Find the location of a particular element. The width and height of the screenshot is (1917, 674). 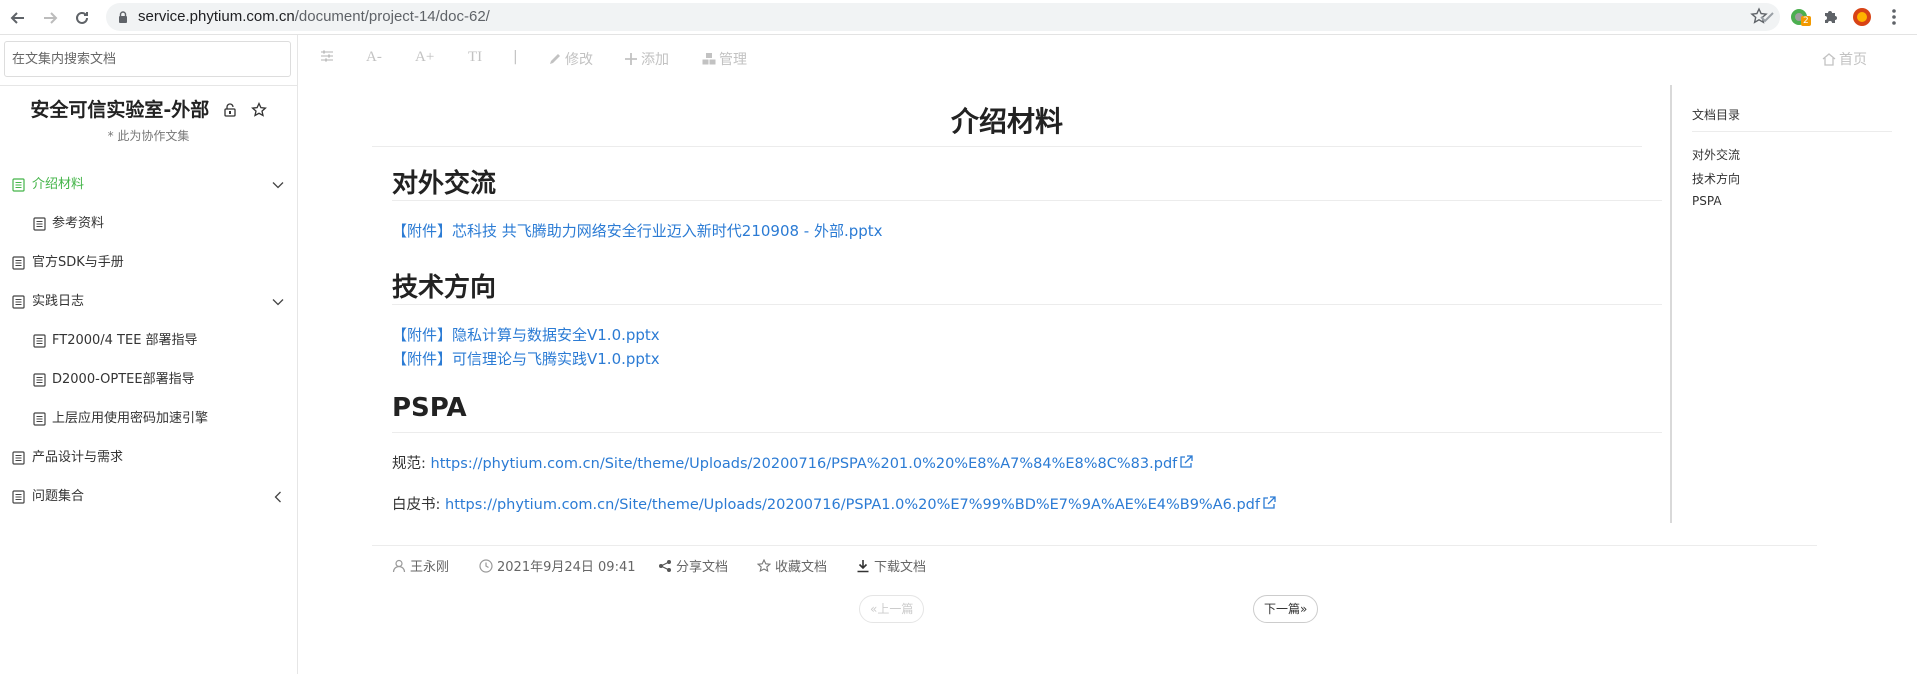

sidebar-item: D2000-OPTEE部署指导 is located at coordinates (148, 379).